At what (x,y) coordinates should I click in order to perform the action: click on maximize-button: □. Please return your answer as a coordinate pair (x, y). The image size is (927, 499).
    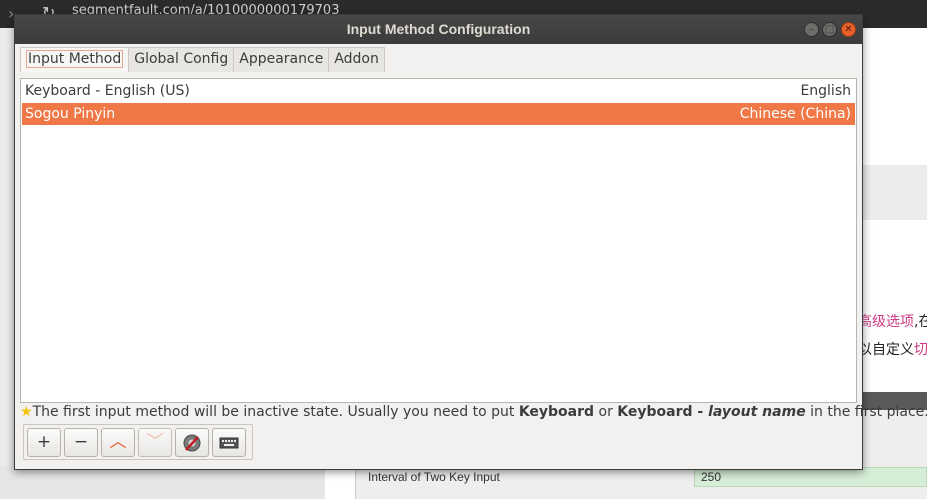
    Looking at the image, I should click on (829, 29).